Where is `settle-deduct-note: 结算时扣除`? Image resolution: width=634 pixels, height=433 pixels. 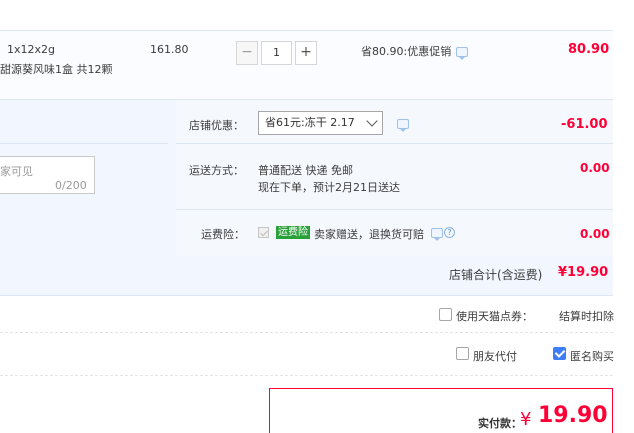
settle-deduct-note: 结算时扣除 is located at coordinates (586, 316).